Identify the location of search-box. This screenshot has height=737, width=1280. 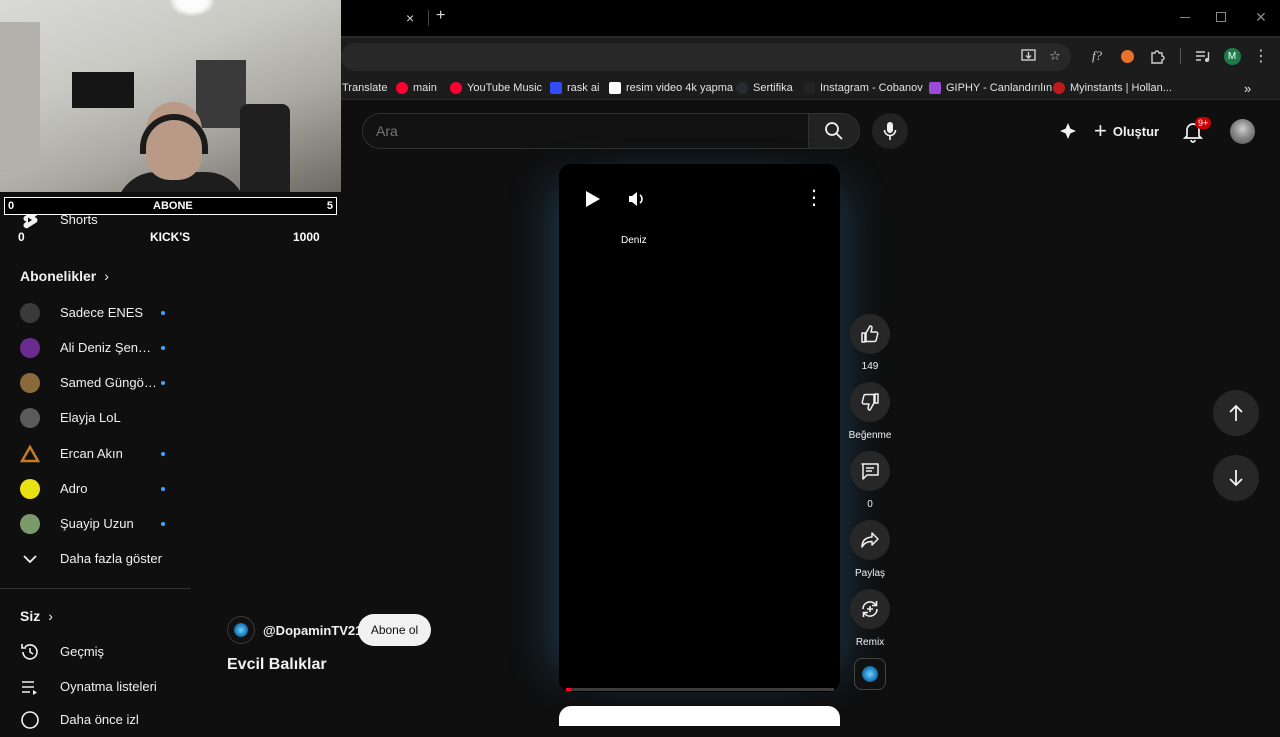
(585, 131).